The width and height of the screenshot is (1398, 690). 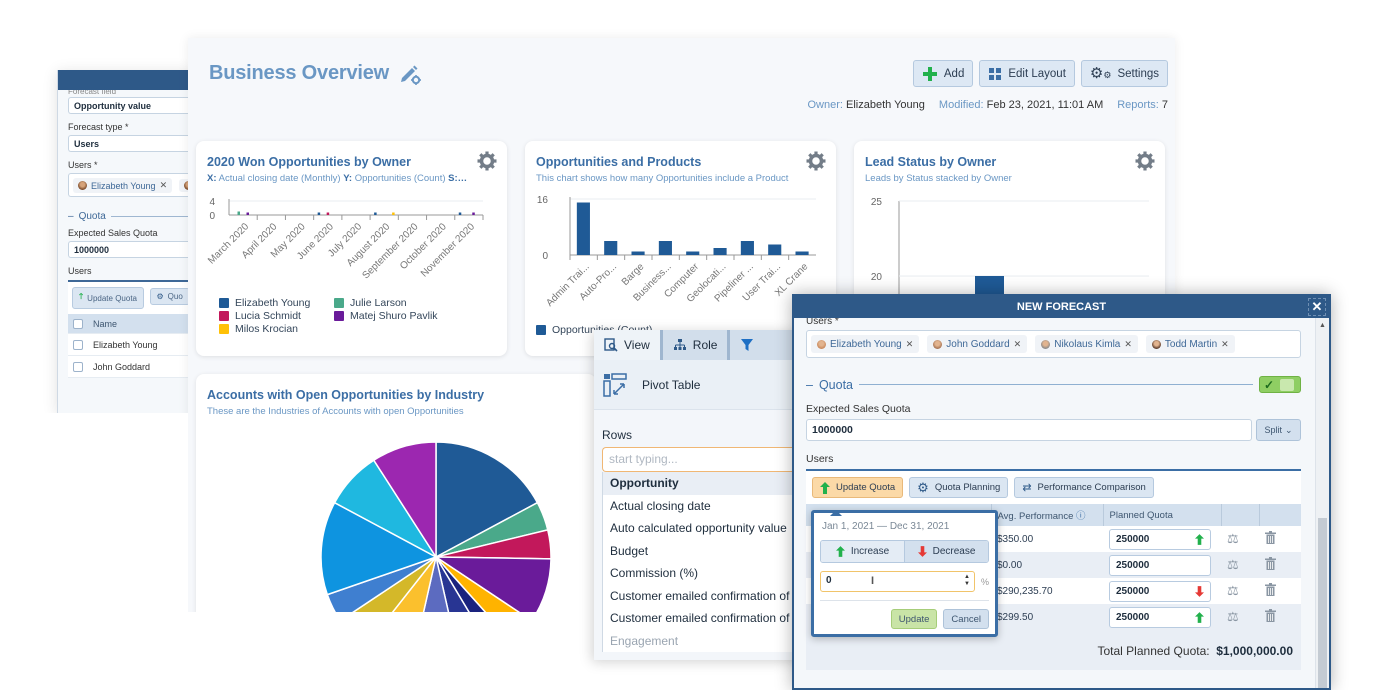 I want to click on tab-role: Role, so click(x=697, y=345).